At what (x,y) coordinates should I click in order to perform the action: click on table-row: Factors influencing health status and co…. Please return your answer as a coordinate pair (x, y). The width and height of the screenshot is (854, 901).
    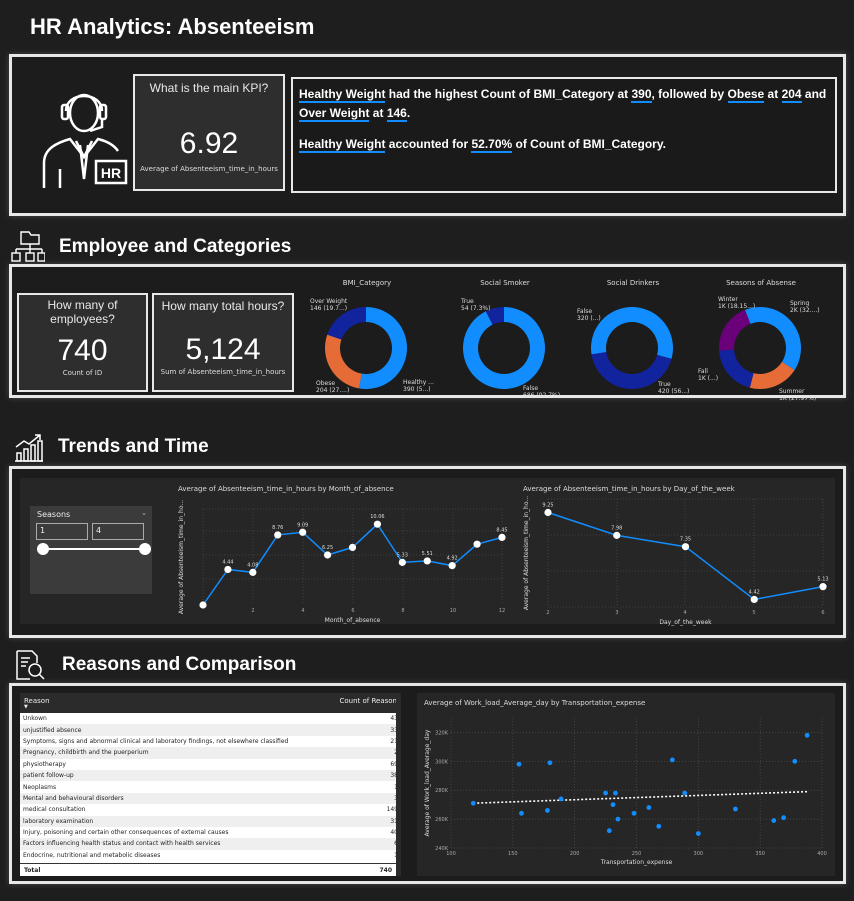
    Looking at the image, I should click on (210, 844).